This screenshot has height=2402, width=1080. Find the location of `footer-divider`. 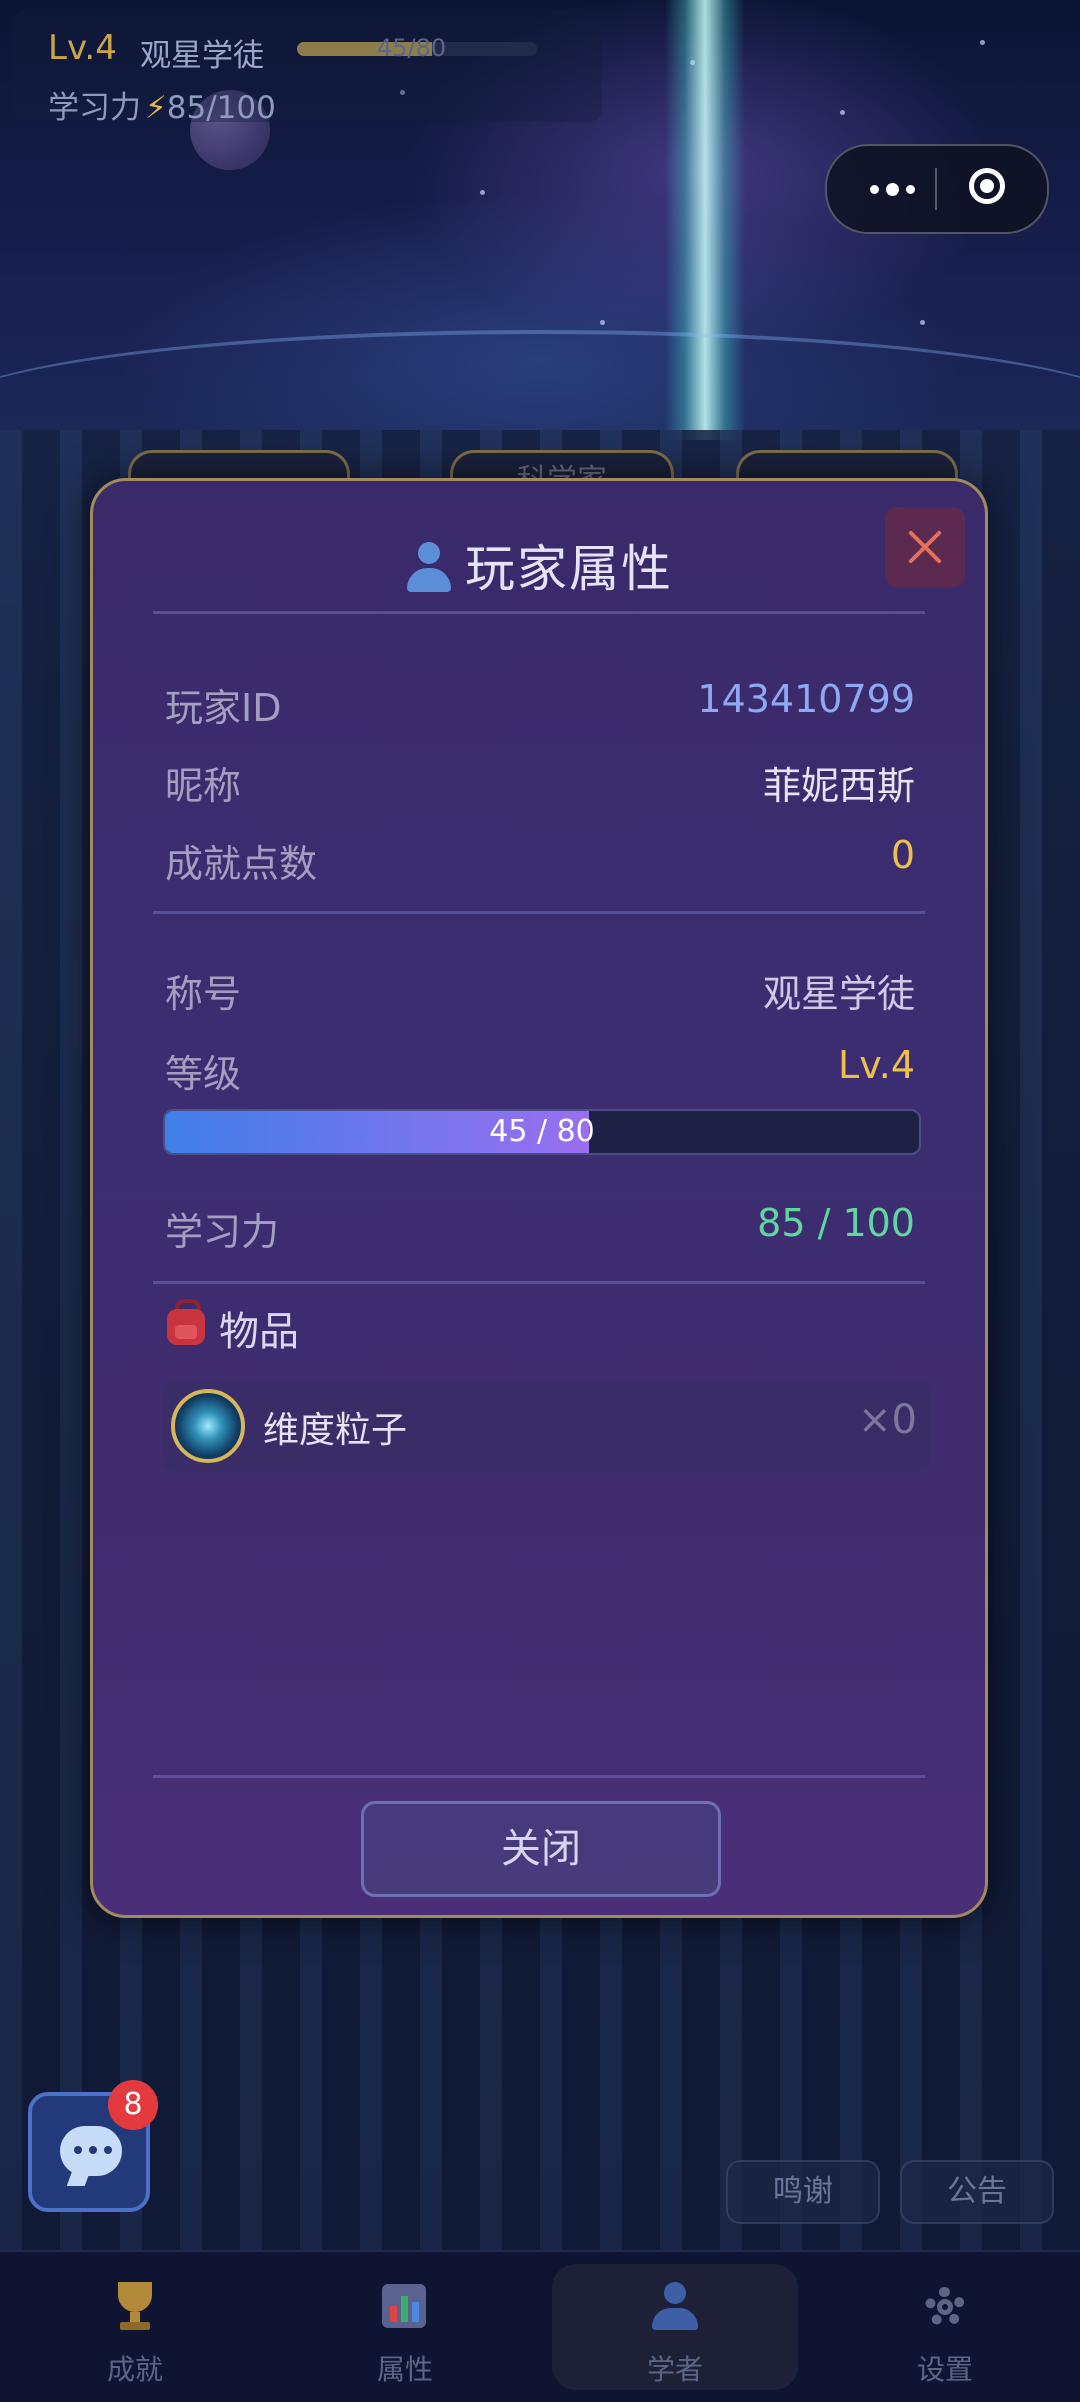

footer-divider is located at coordinates (539, 1776).